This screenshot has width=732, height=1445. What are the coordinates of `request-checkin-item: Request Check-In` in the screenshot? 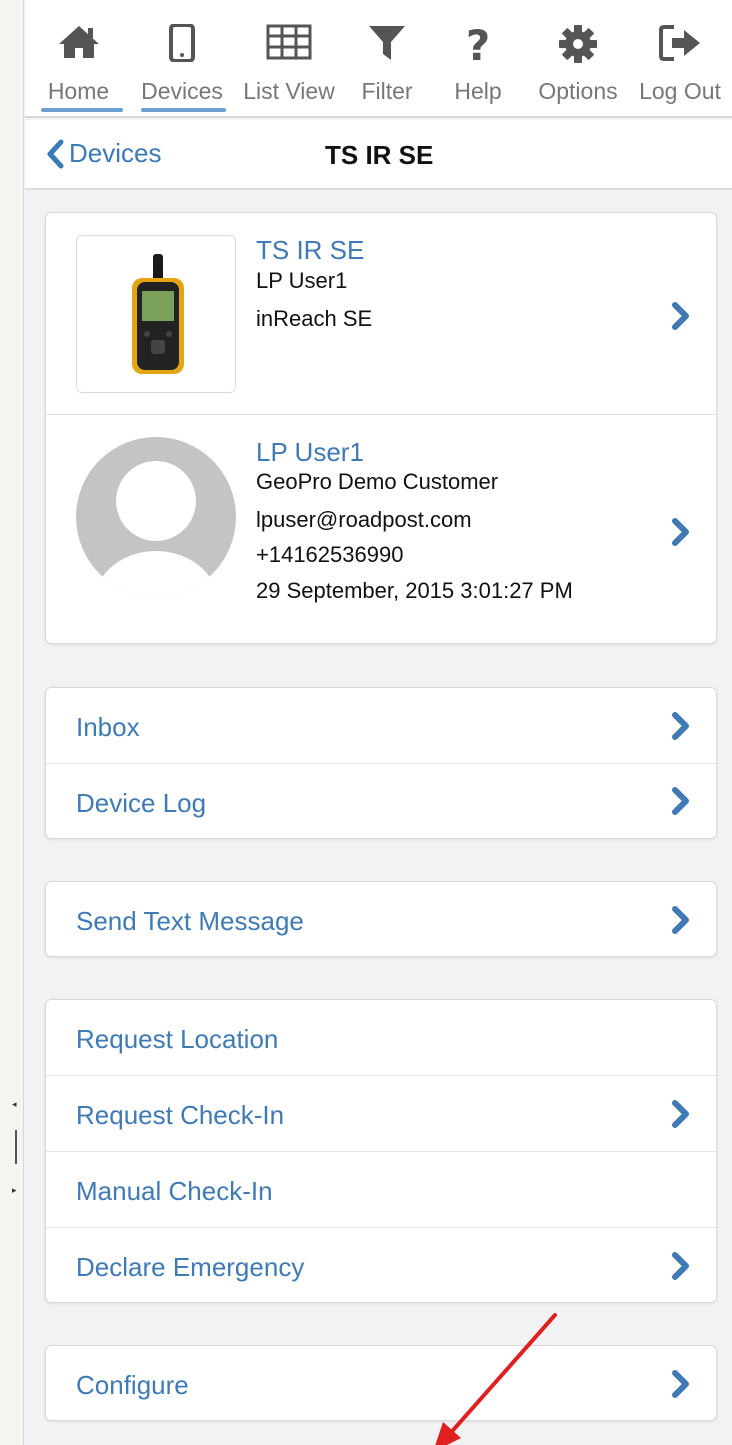 It's located at (381, 1114).